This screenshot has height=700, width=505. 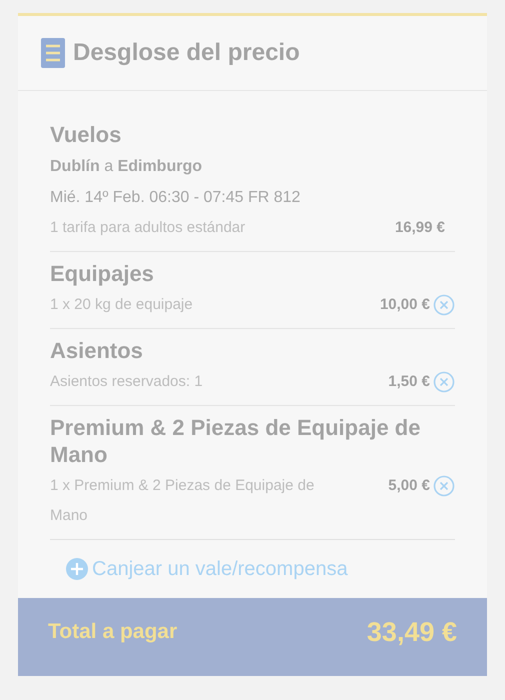 What do you see at coordinates (419, 228) in the screenshot?
I see `item-price: 16,99 €` at bounding box center [419, 228].